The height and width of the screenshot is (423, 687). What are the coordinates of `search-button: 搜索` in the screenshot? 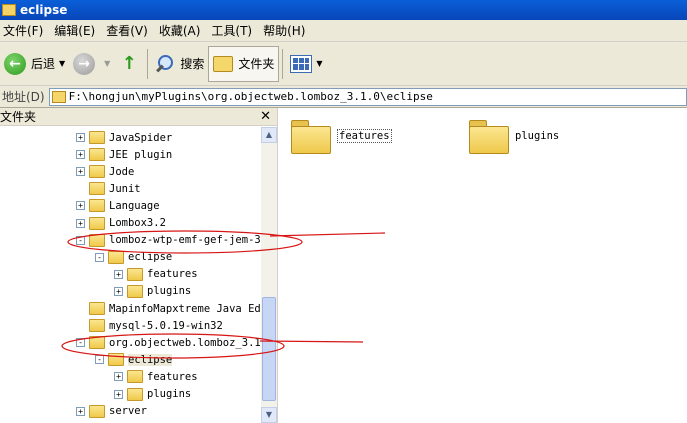 It's located at (179, 64).